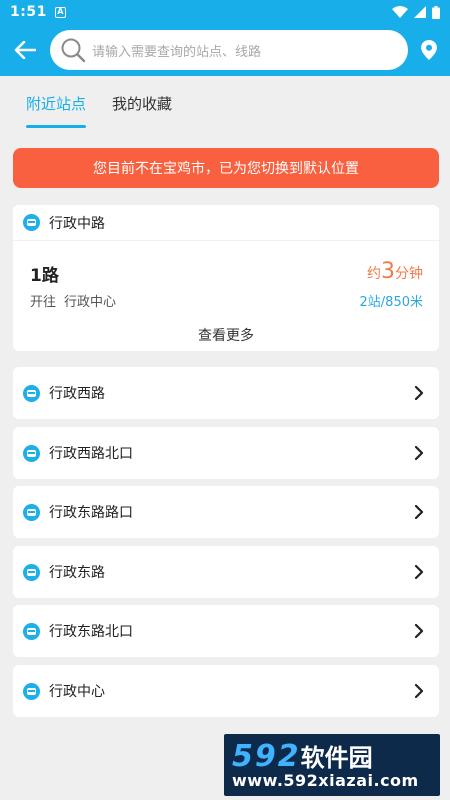  What do you see at coordinates (142, 105) in the screenshot?
I see `tab-my-favorites: 我的收藏` at bounding box center [142, 105].